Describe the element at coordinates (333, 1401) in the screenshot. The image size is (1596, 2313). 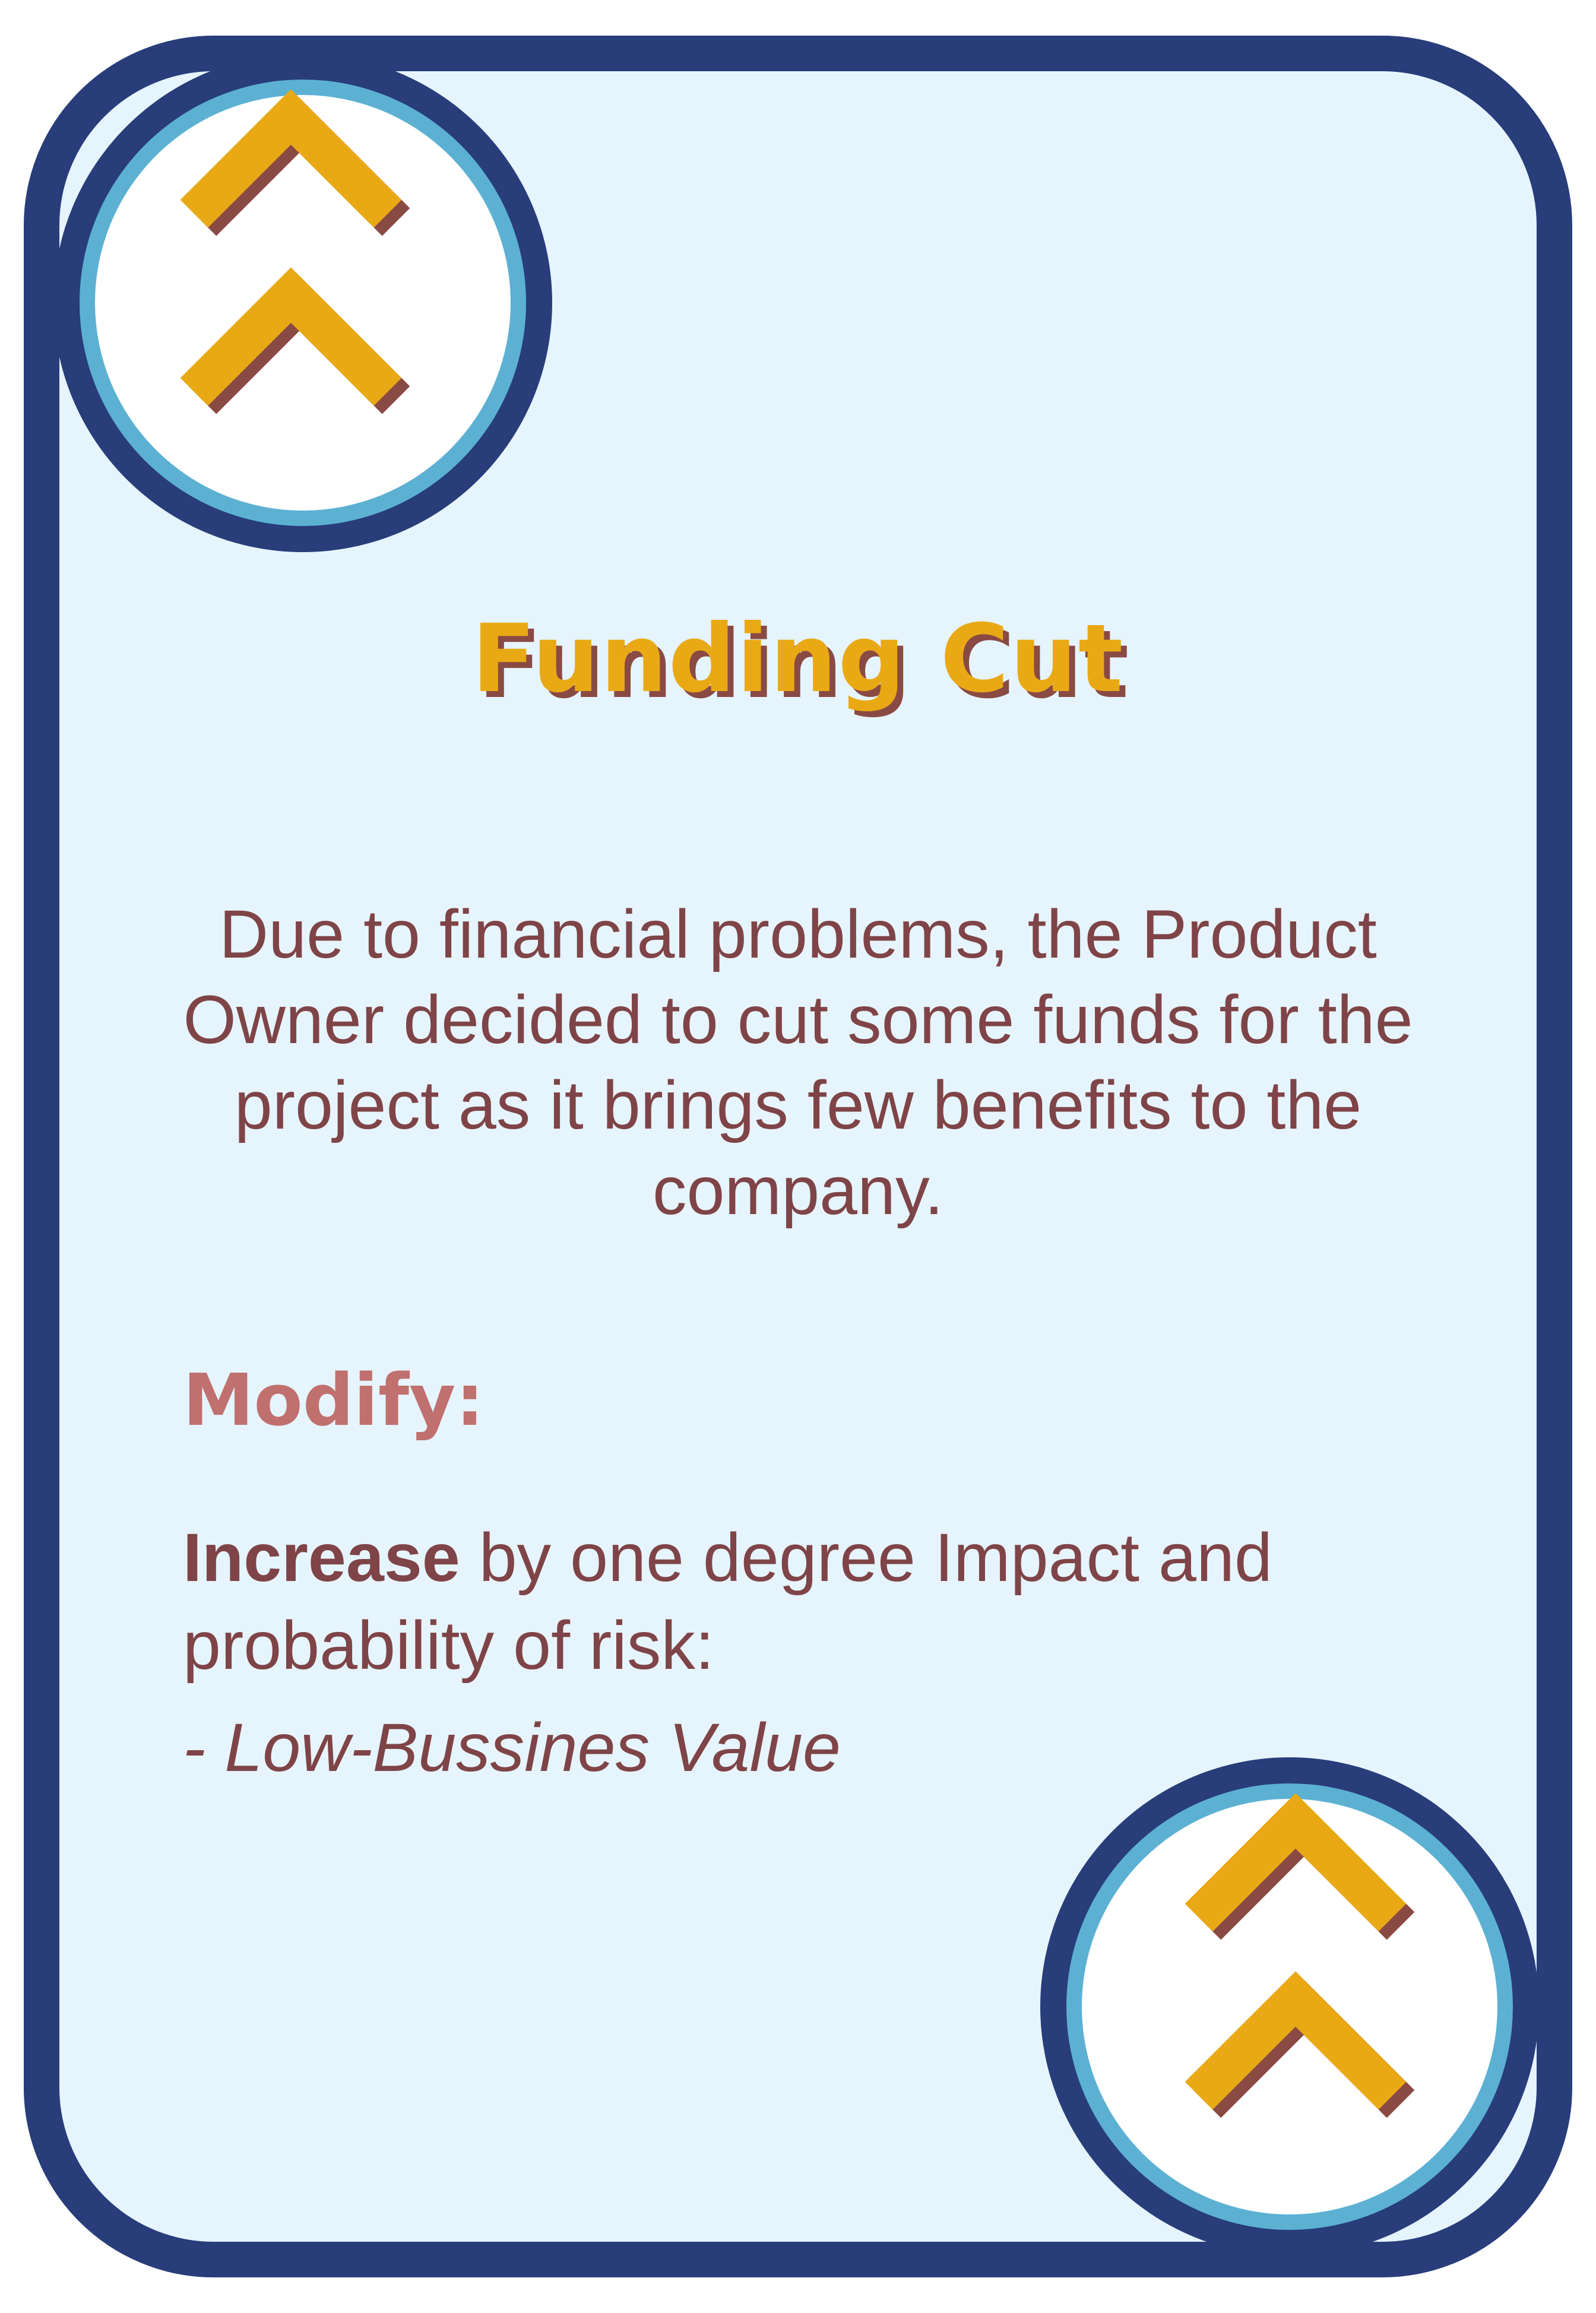
I see `modify-heading: Modify:` at that location.